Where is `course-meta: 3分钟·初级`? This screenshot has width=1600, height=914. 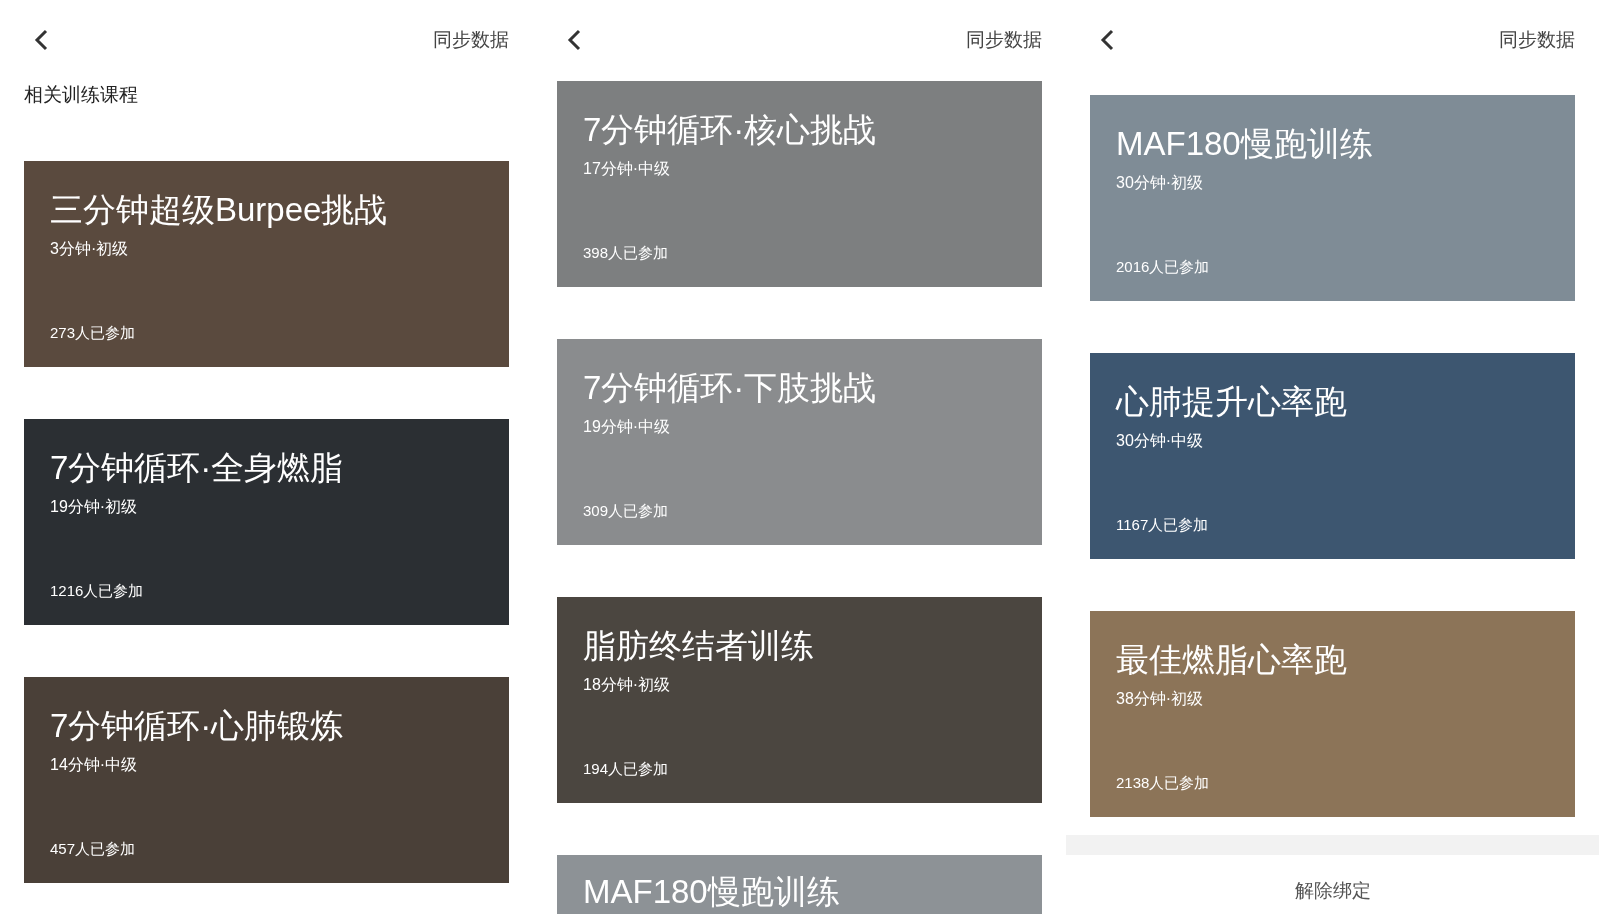
course-meta: 3分钟·初级 is located at coordinates (89, 249).